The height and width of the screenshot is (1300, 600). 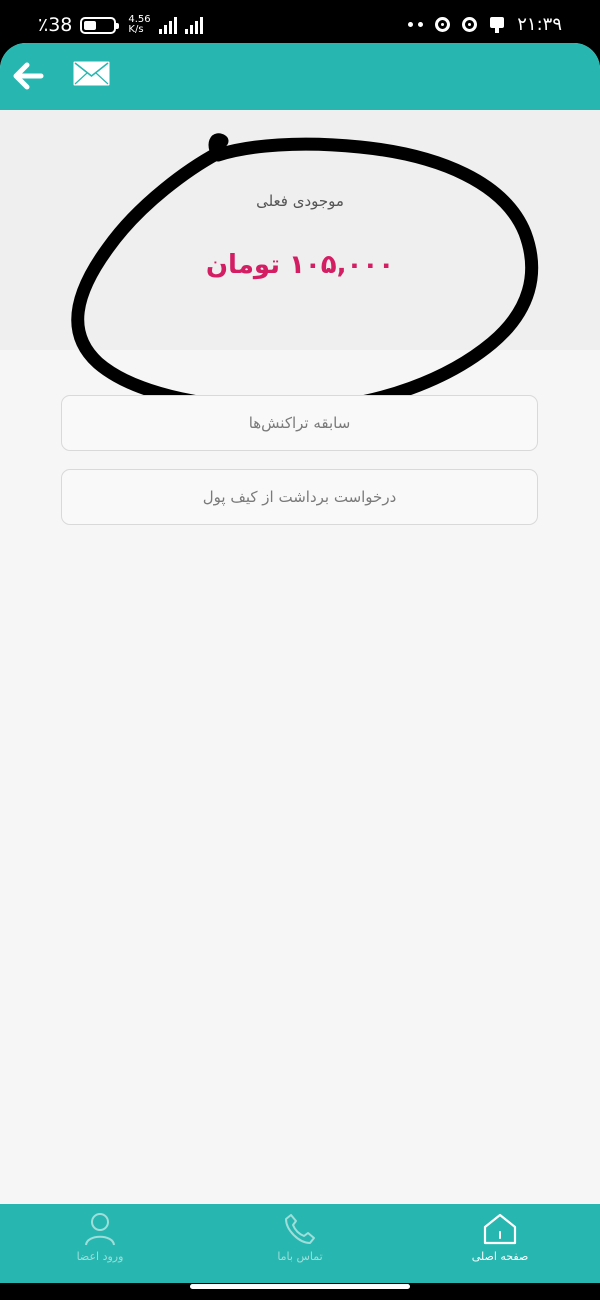 I want to click on messages-button, so click(x=91, y=73).